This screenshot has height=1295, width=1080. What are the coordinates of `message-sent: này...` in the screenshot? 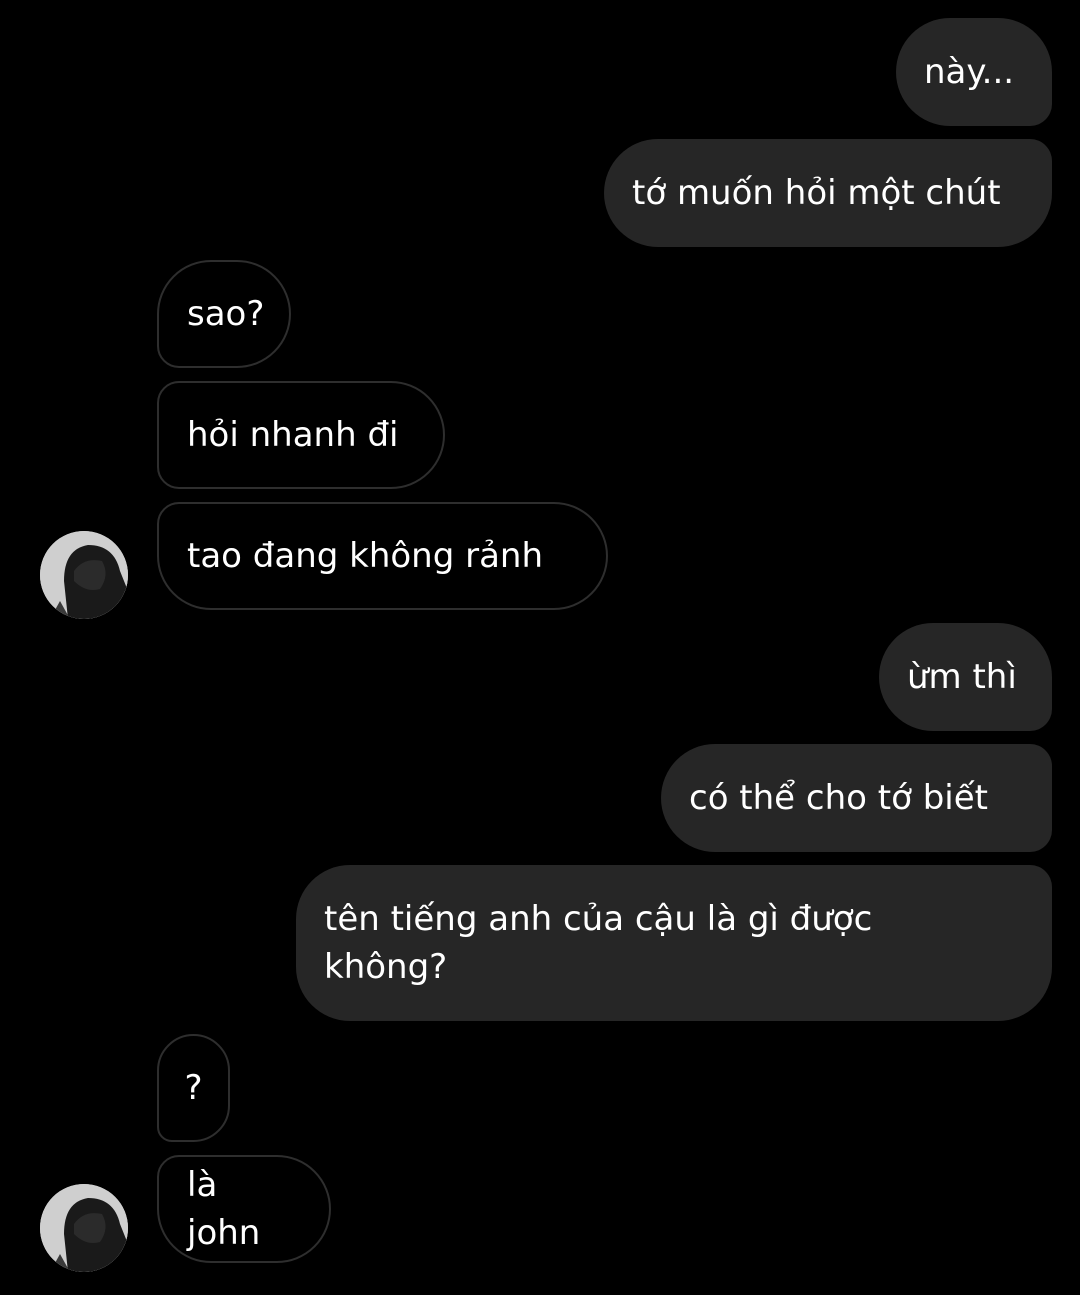 It's located at (974, 72).